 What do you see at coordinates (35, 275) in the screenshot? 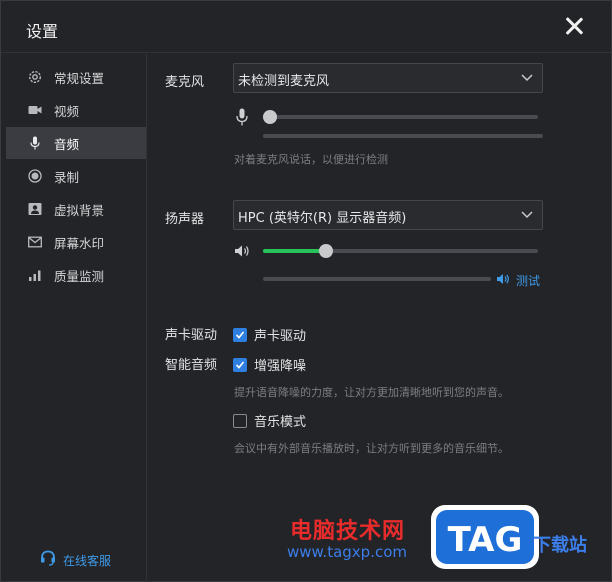
I see `signal-bars-icon` at bounding box center [35, 275].